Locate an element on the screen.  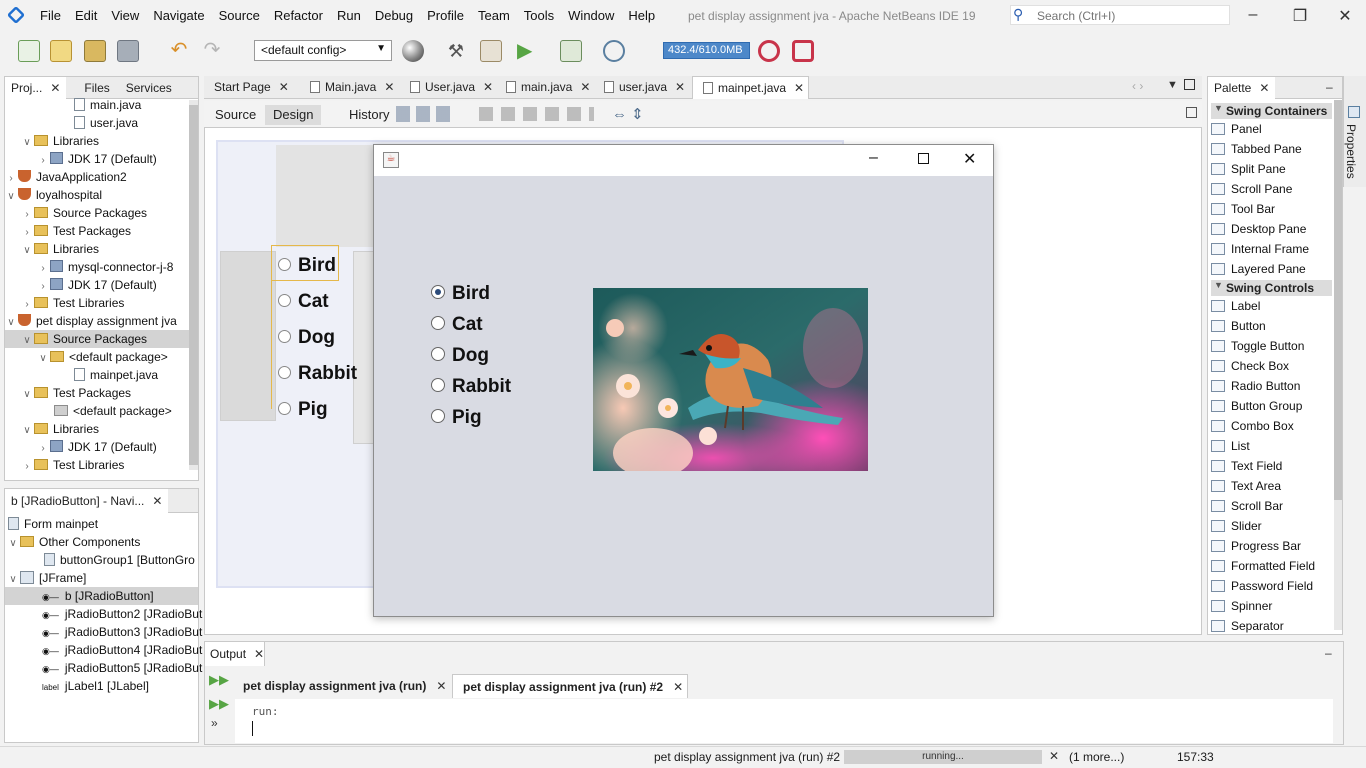
build-hammer-icon: ⚒ is located at coordinates (456, 51).